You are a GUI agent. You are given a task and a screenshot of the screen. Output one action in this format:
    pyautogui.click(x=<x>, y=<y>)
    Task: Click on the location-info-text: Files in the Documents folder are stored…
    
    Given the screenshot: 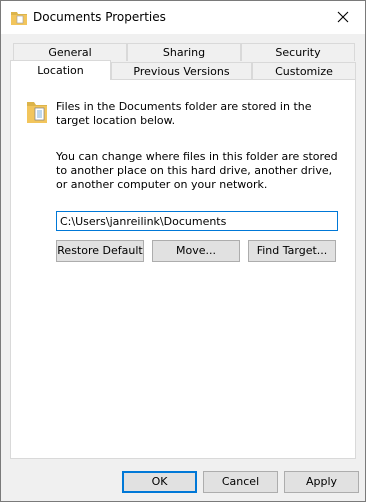 What is the action you would take?
    pyautogui.click(x=184, y=113)
    